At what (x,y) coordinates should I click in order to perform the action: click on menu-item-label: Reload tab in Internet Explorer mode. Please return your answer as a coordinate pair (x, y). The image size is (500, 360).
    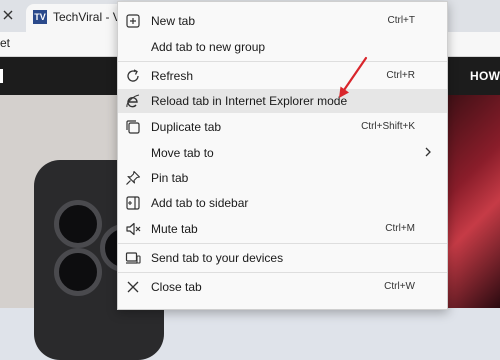
    Looking at the image, I should click on (249, 101).